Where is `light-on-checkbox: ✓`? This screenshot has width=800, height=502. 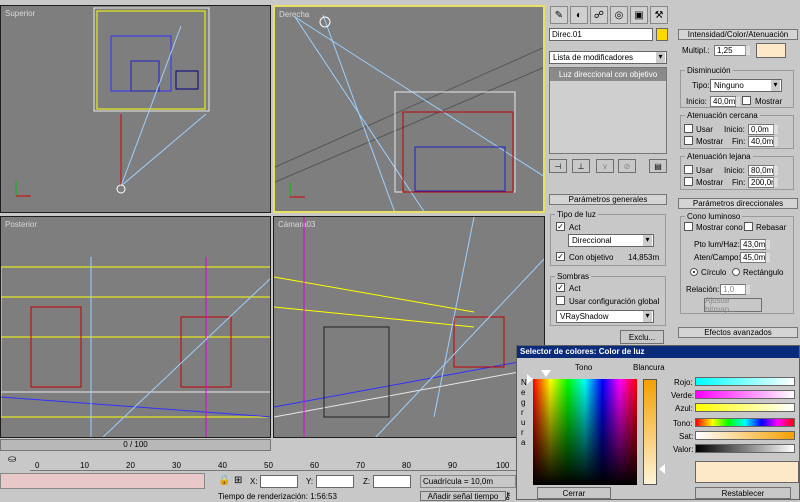 light-on-checkbox: ✓ is located at coordinates (560, 226).